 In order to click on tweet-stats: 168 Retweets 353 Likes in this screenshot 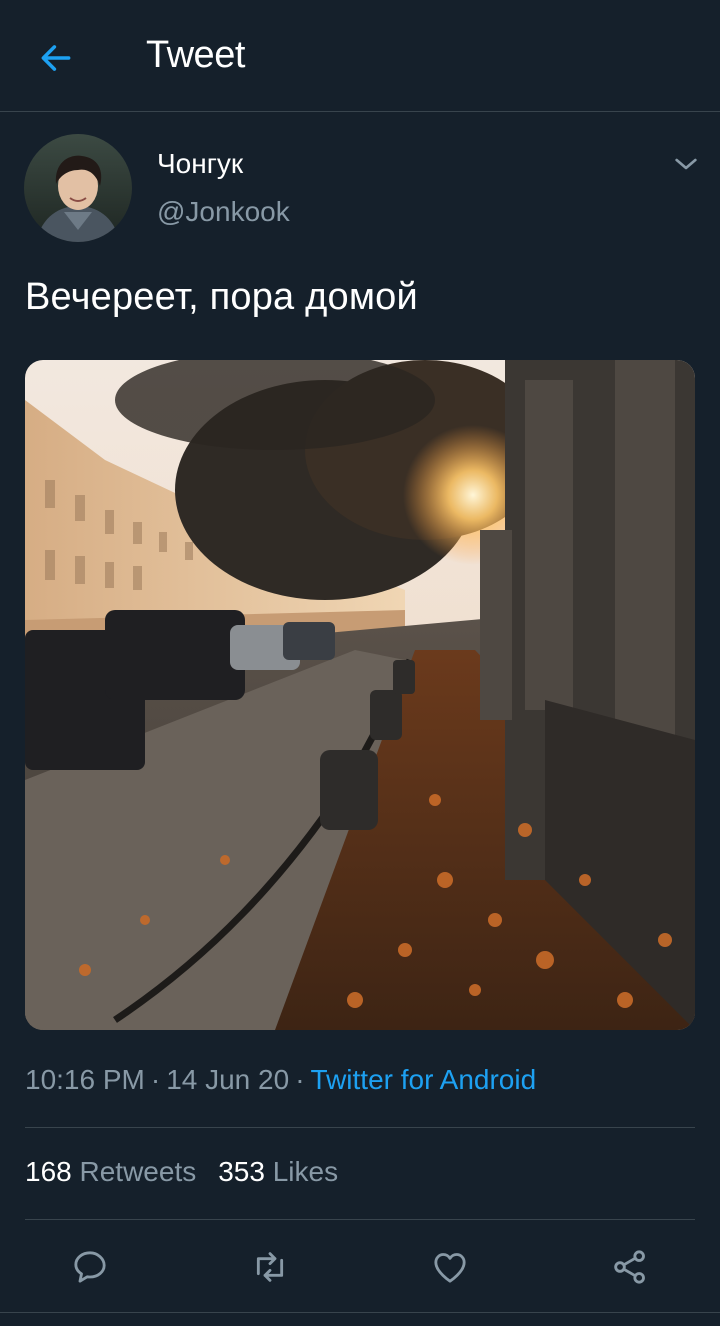, I will do `click(192, 1172)`.